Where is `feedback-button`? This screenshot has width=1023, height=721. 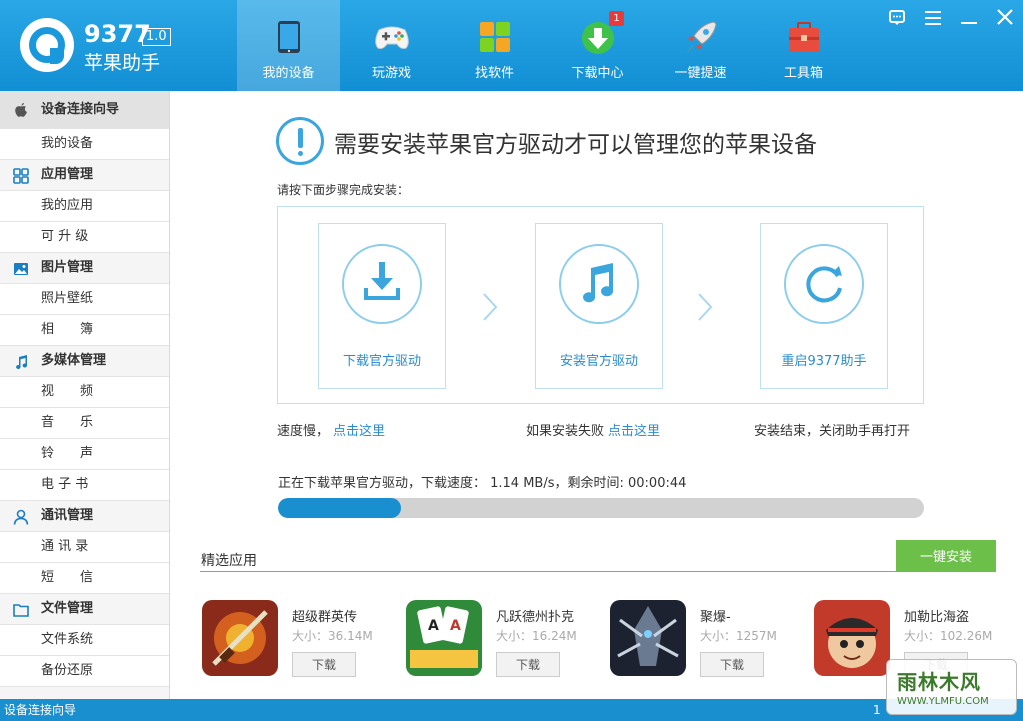 feedback-button is located at coordinates (897, 18).